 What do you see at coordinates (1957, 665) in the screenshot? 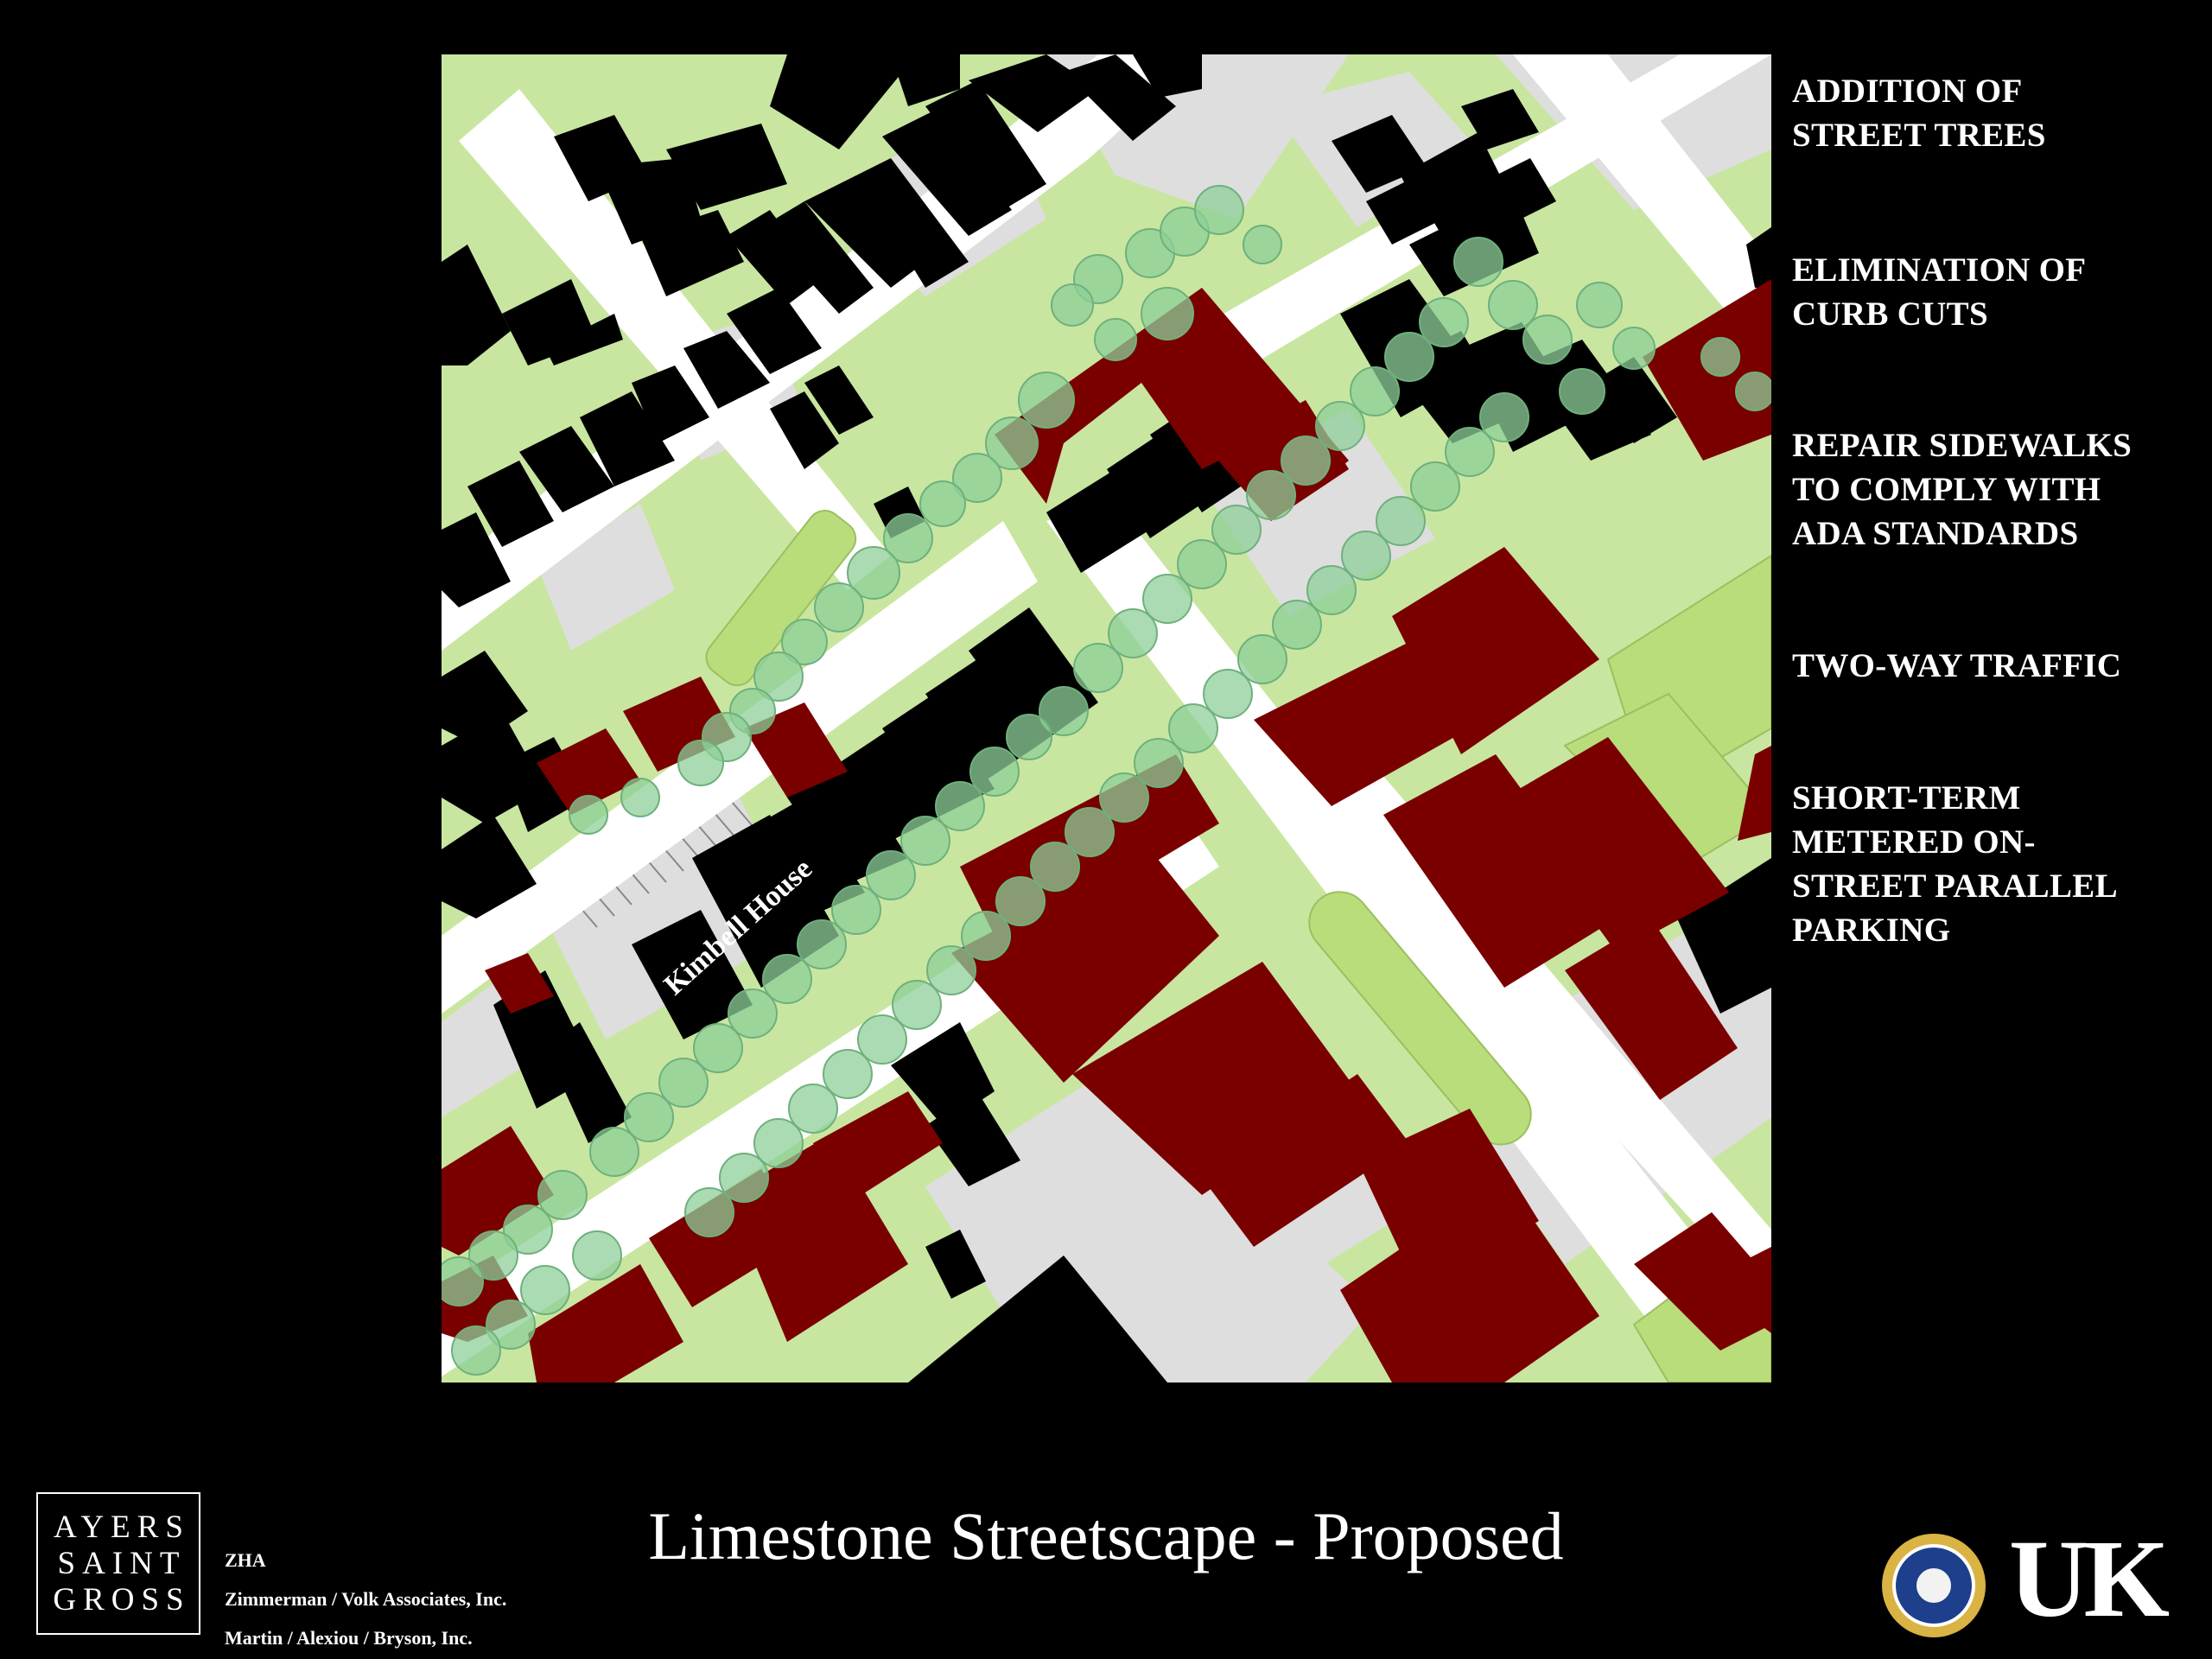
I see `bullet-two-way-traffic: TWO-WAY TRAFFIC` at bounding box center [1957, 665].